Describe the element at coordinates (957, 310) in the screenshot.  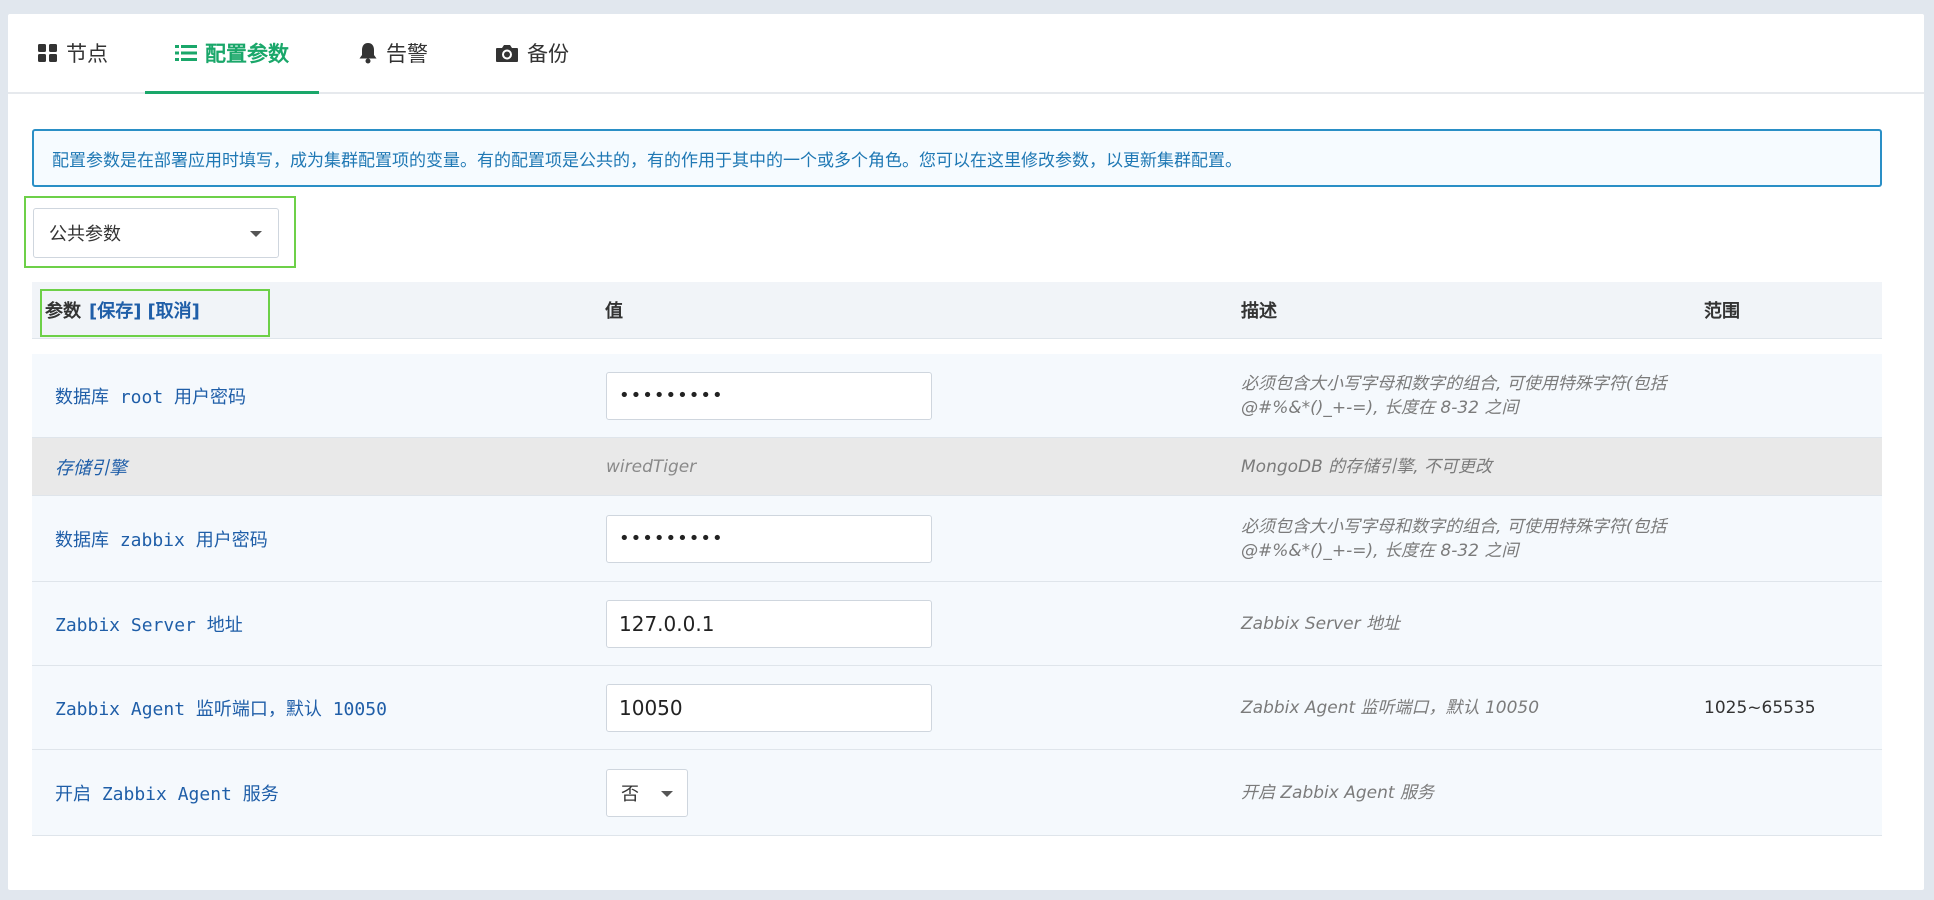
I see `table-header: 参数 [保存] [取消] 值 描述 范围` at that location.